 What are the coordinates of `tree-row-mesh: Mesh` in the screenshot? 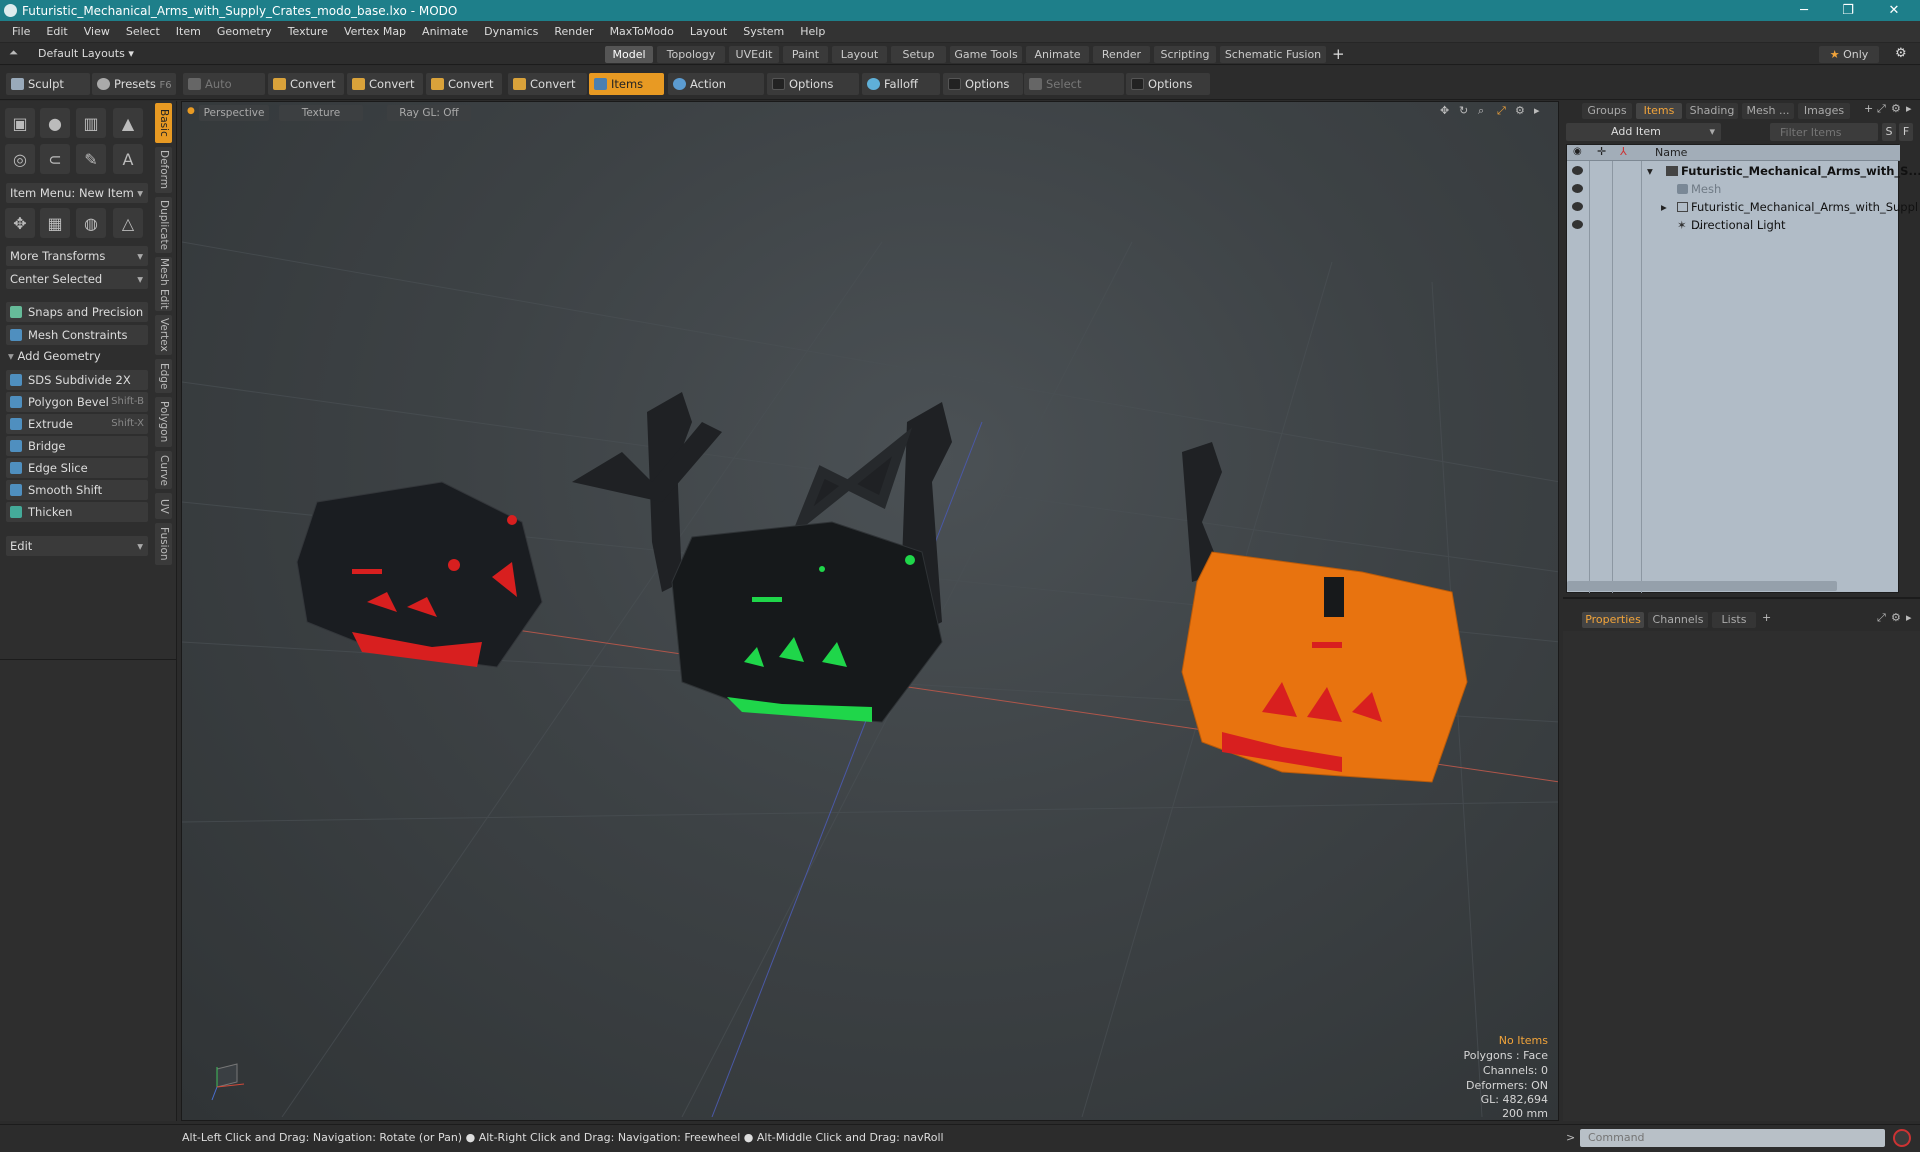 It's located at (1733, 189).